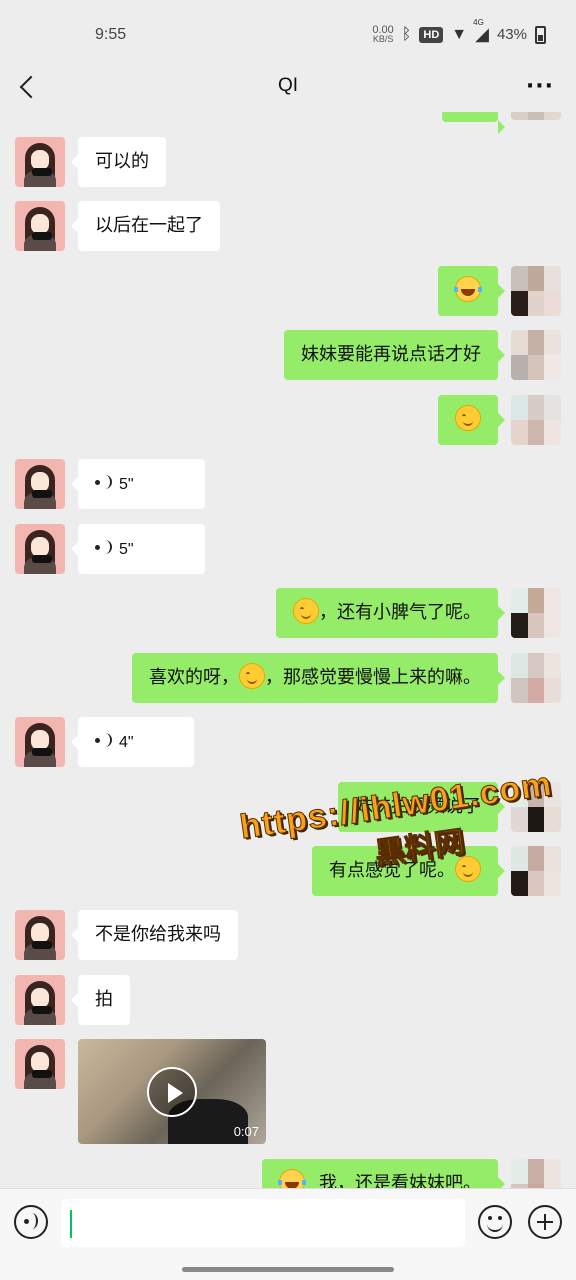  What do you see at coordinates (132, 742) in the screenshot?
I see `voice-message: 4"` at bounding box center [132, 742].